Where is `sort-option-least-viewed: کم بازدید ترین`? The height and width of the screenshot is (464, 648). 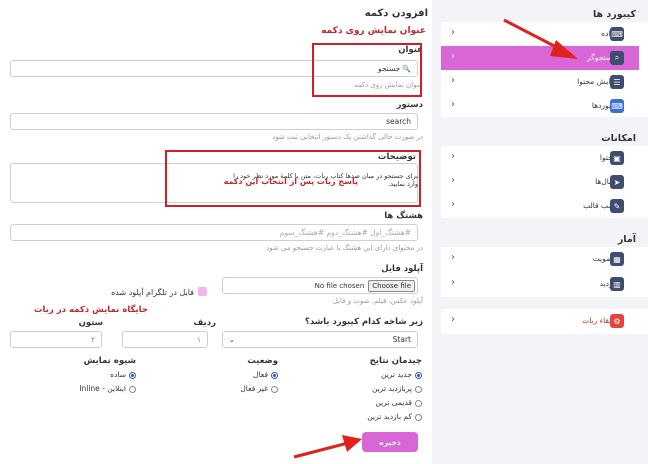
sort-option-least-viewed: کم بازدید ترین is located at coordinates (394, 416).